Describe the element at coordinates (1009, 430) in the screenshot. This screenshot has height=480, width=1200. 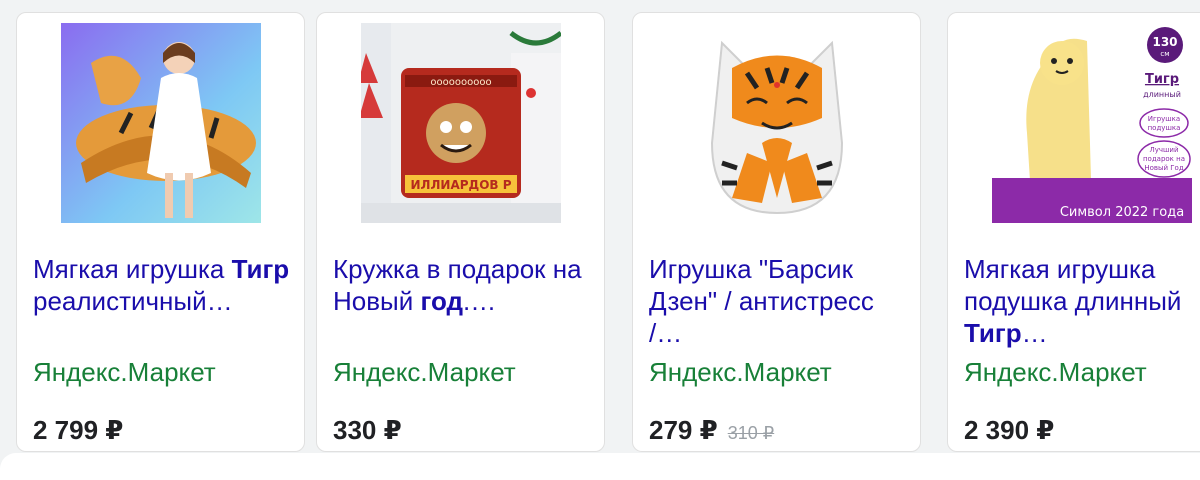
I see `product-price: 2 390 ₽` at that location.